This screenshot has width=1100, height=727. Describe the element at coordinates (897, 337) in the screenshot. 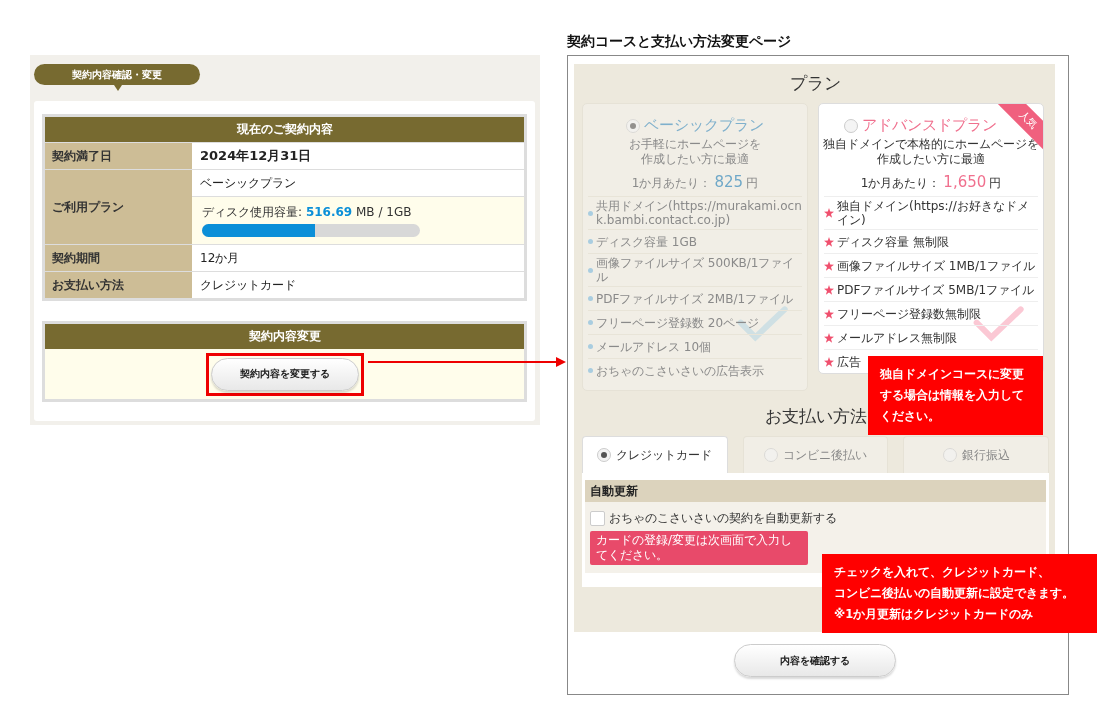

I see `feature-text: メールアドレス無制限` at that location.